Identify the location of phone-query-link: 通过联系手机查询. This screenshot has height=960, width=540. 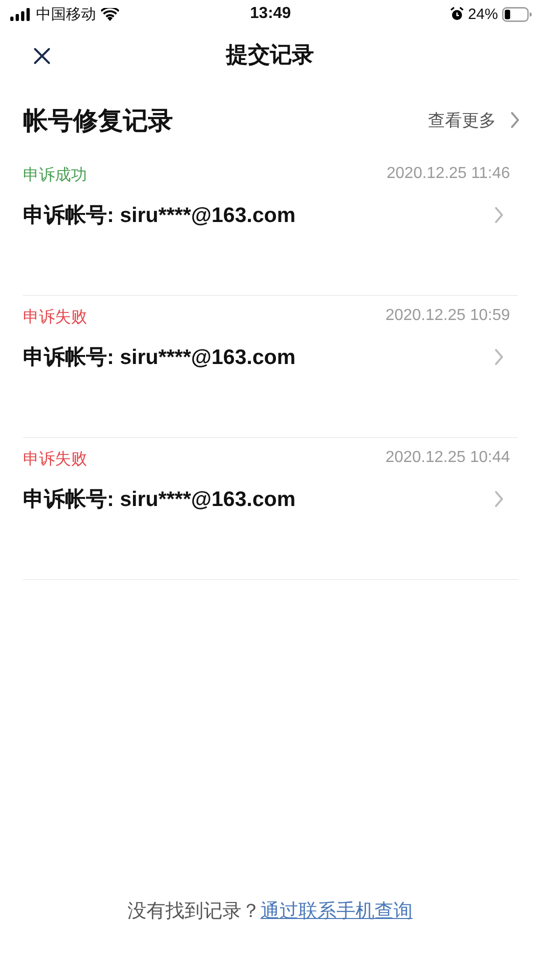
(336, 911).